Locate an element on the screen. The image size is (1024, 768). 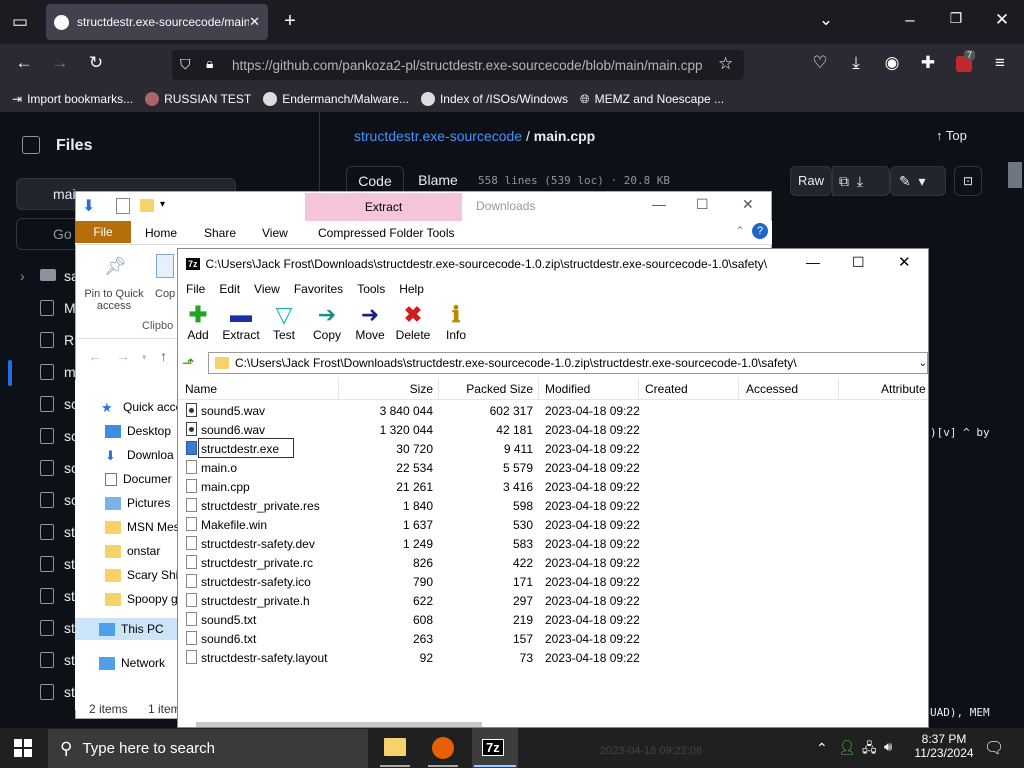
nav-this-pc: This PC is located at coordinates (126, 629).